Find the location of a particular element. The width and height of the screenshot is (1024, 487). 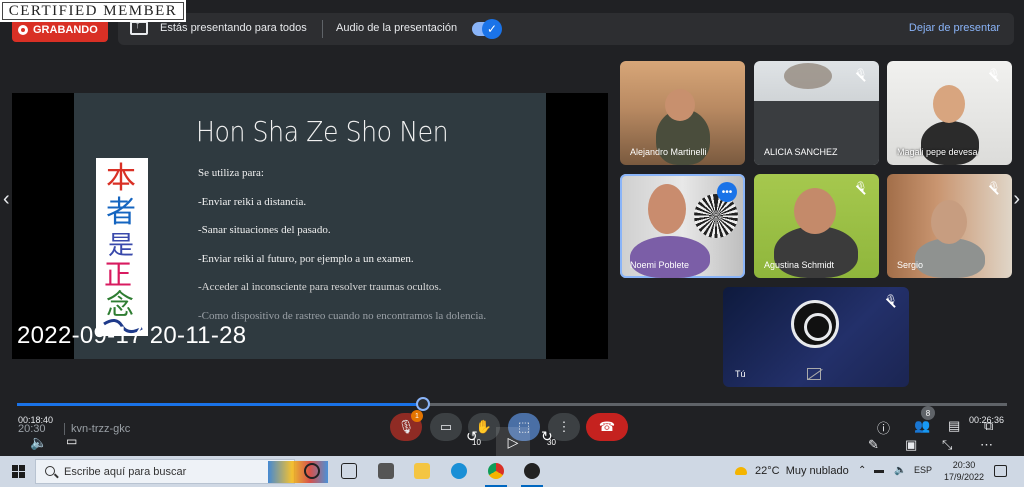

mic-button: 🎙 1 is located at coordinates (406, 425).